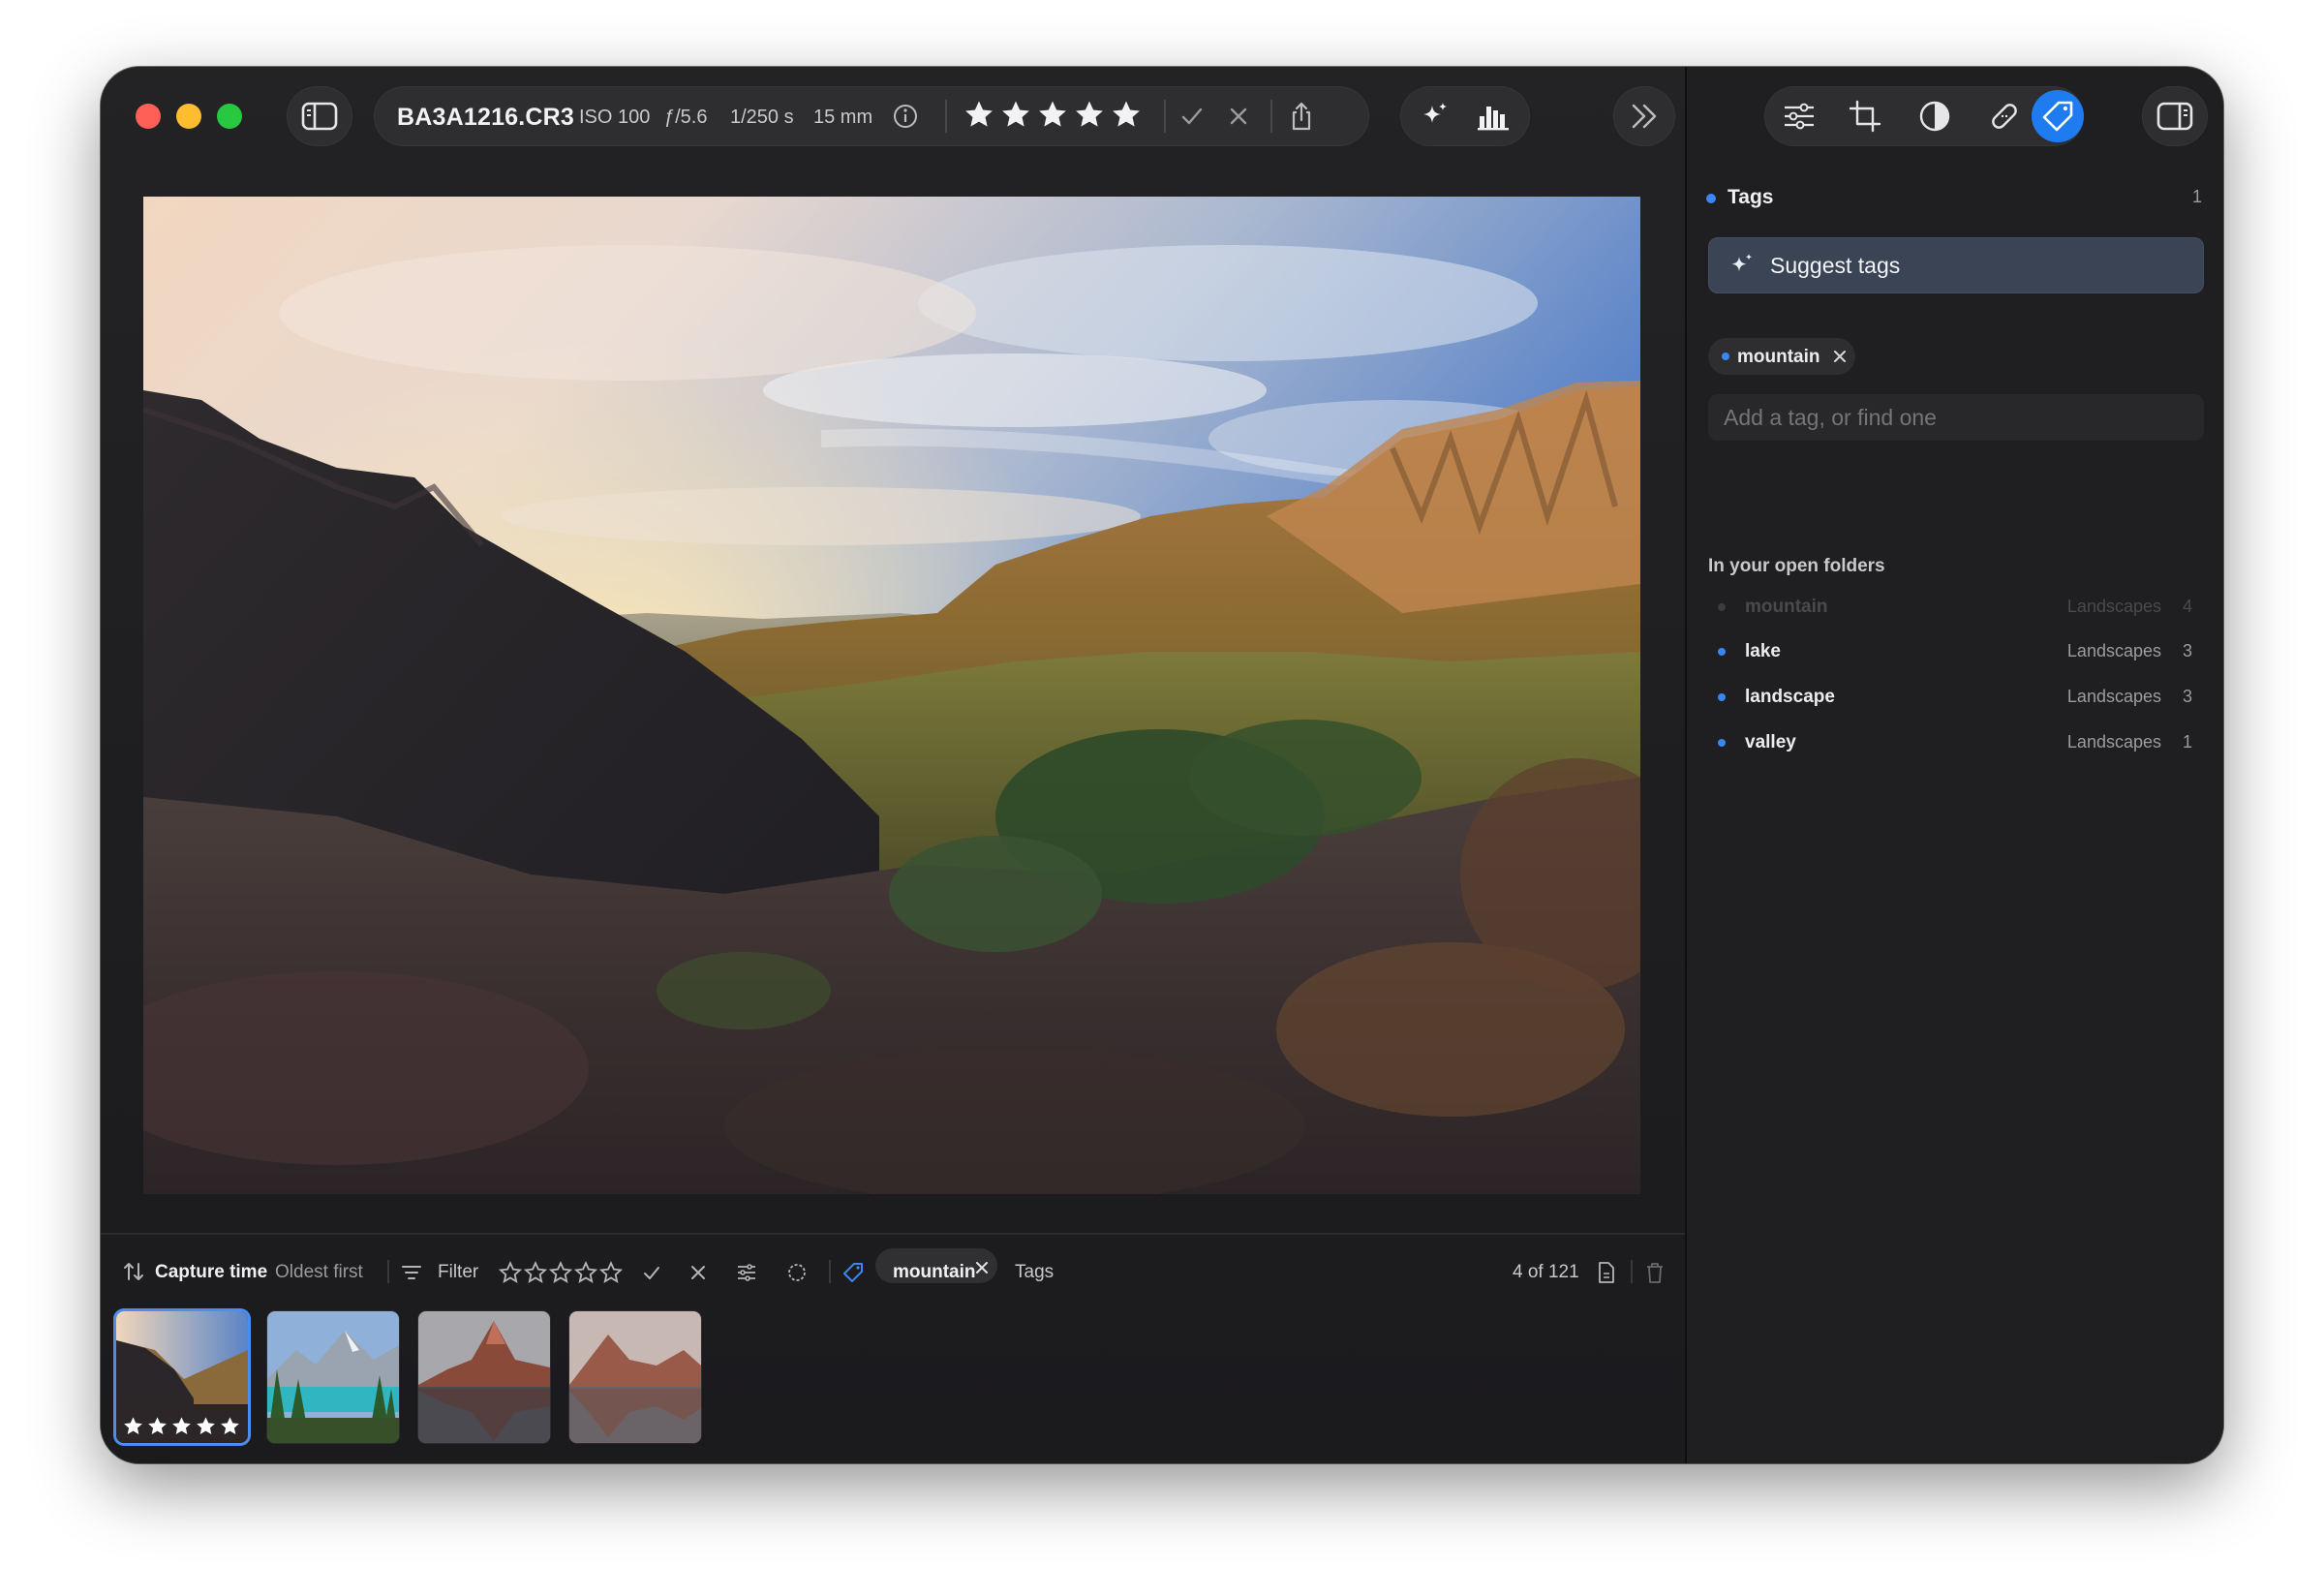  Describe the element at coordinates (2114, 606) in the screenshot. I see `tag-suggestion-folder: Landscapes` at that location.